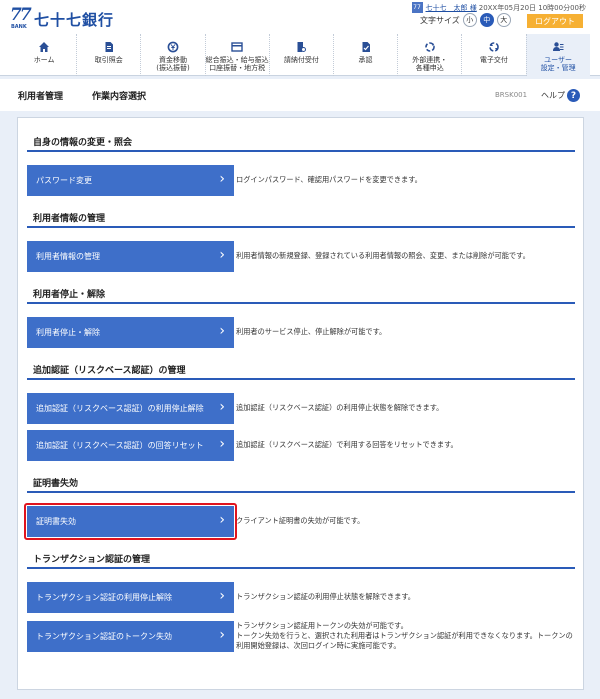 This screenshot has height=699, width=600. Describe the element at coordinates (429, 55) in the screenshot. I see `nav-external-link: 外部連携・ 各種申込` at that location.